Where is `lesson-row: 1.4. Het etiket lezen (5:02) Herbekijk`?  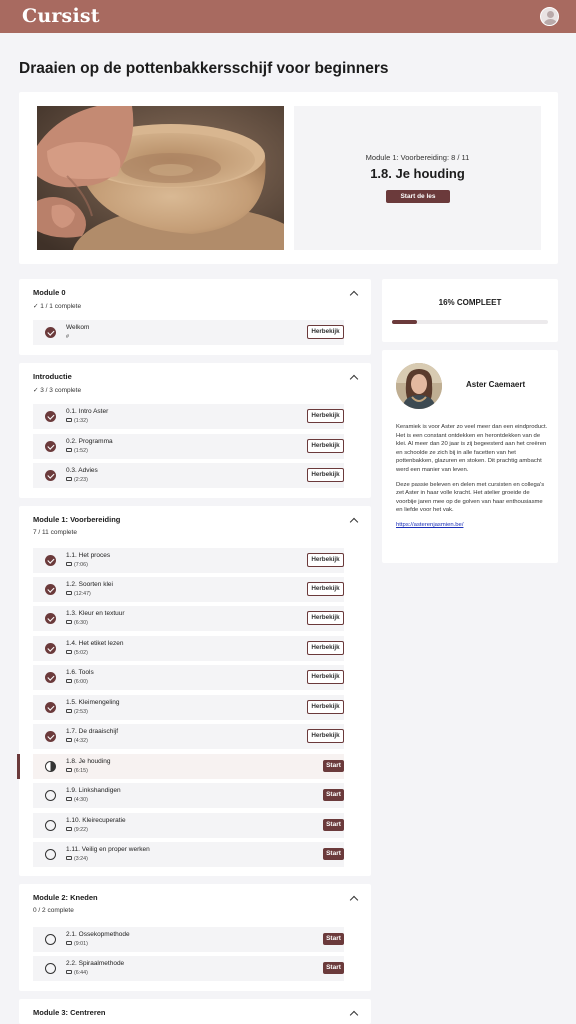
lesson-row: 1.4. Het etiket lezen (5:02) Herbekijk is located at coordinates (188, 648).